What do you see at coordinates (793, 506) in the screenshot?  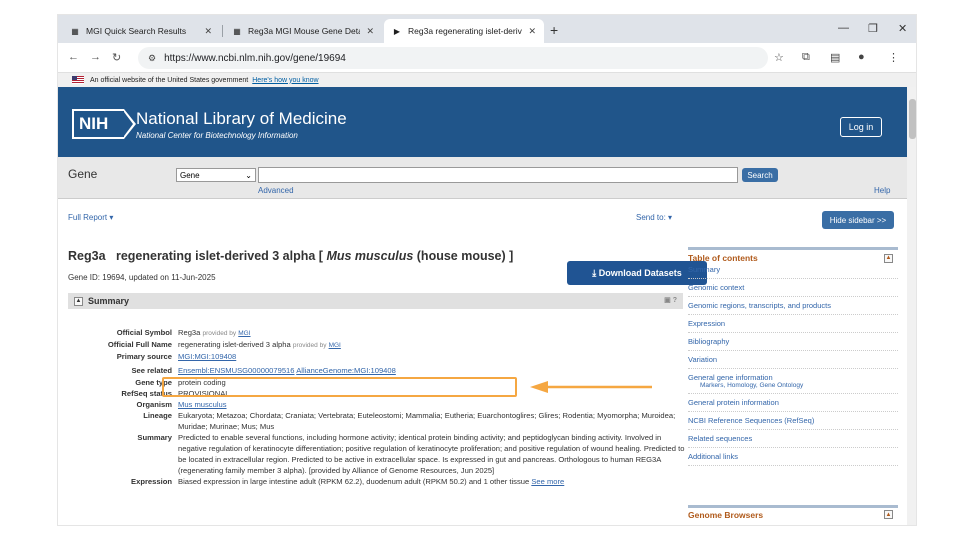 I see `sidebar-divider` at bounding box center [793, 506].